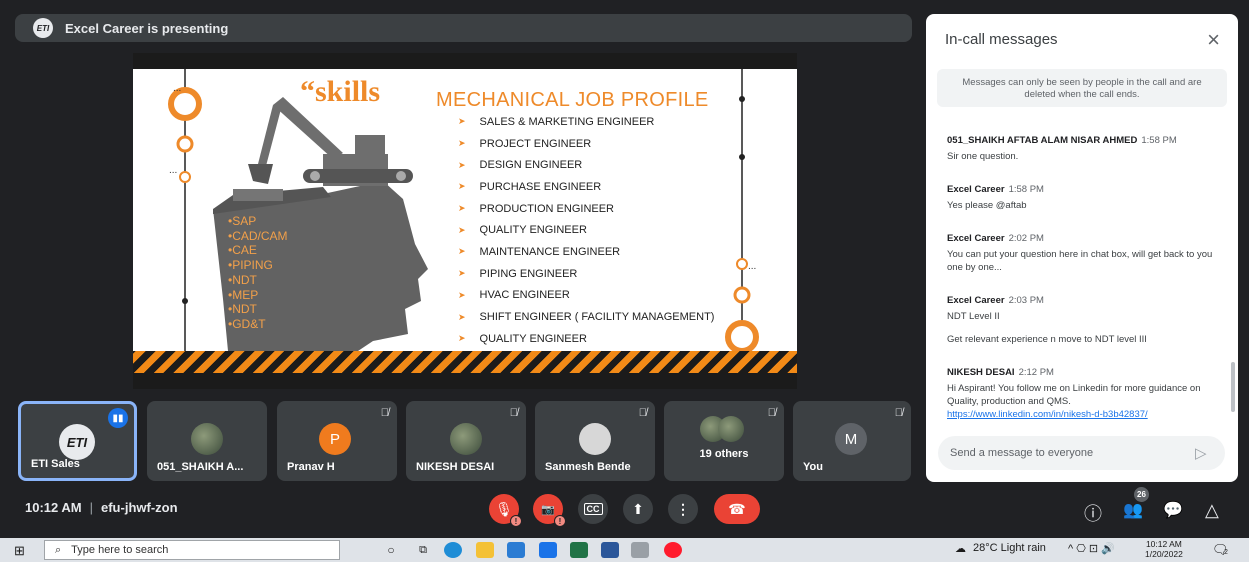  Describe the element at coordinates (525, 143) in the screenshot. I see `list-item: ➤ PROJECT ENGINEER` at that location.